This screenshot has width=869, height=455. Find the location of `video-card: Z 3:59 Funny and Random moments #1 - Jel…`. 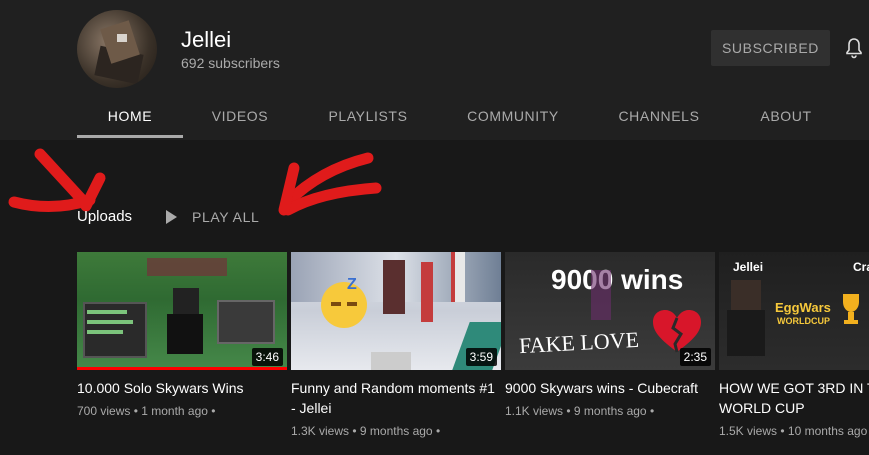

video-card: Z 3:59 Funny and Random moments #1 - Jel… is located at coordinates (396, 345).